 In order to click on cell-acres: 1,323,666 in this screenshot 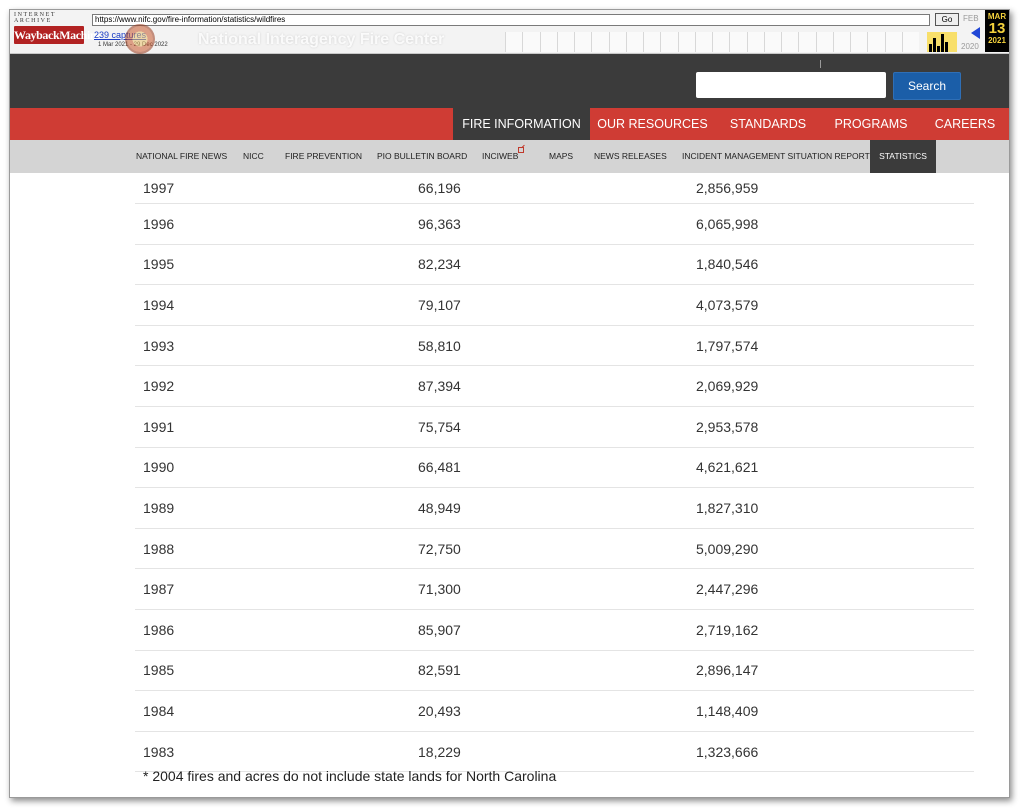, I will do `click(727, 751)`.